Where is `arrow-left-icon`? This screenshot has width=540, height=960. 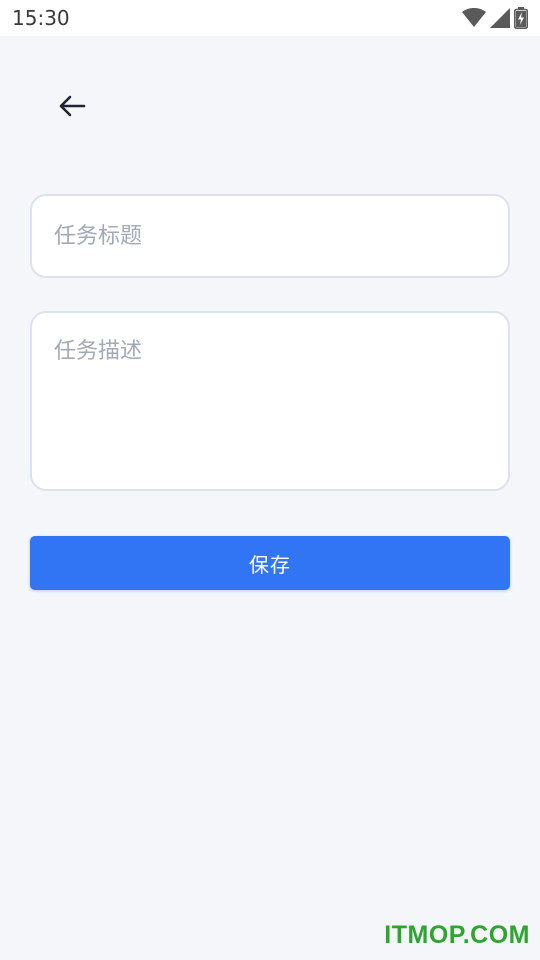 arrow-left-icon is located at coordinates (72, 108).